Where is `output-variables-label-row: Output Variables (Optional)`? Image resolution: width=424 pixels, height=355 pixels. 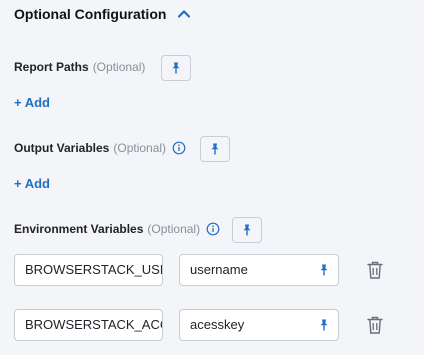 output-variables-label-row: Output Variables (Optional) is located at coordinates (100, 148).